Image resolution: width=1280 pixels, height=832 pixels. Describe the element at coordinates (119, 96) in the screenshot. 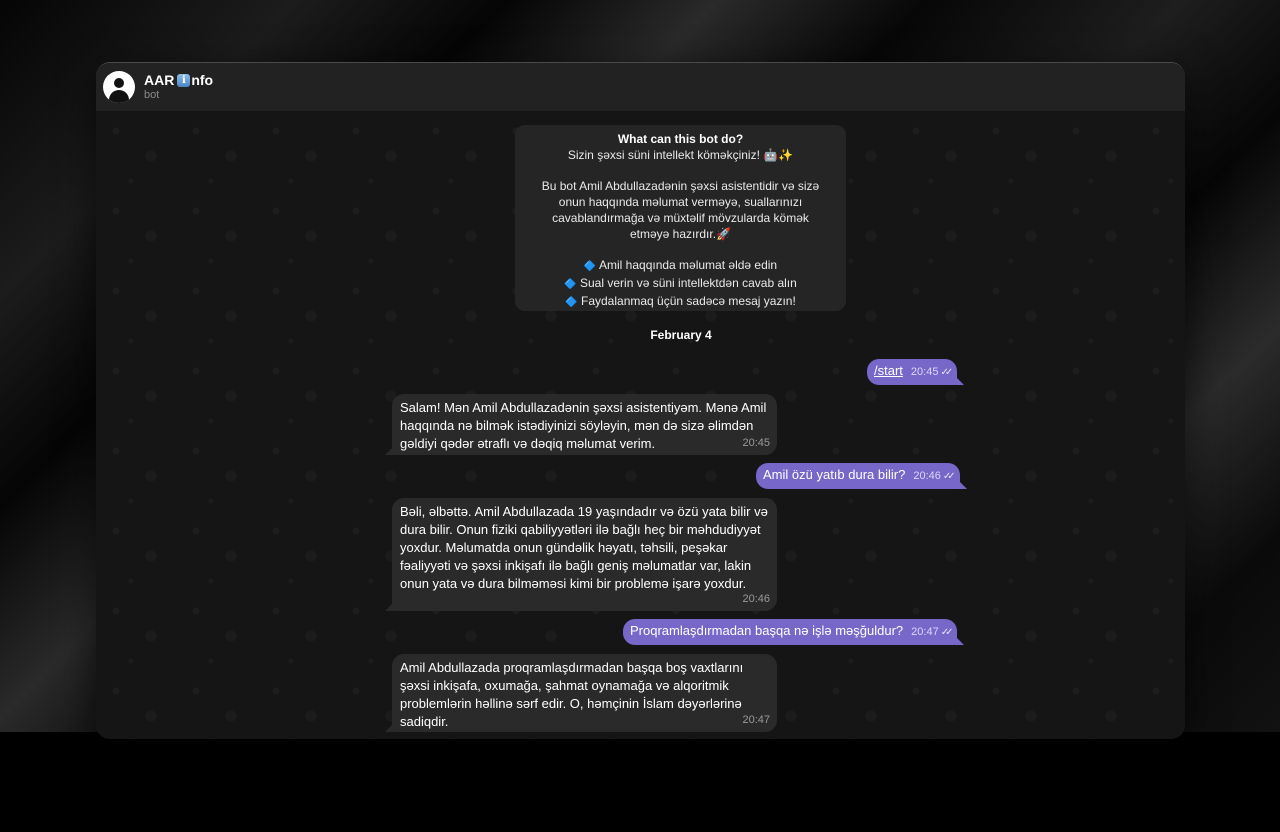

I see `avatar-body` at that location.